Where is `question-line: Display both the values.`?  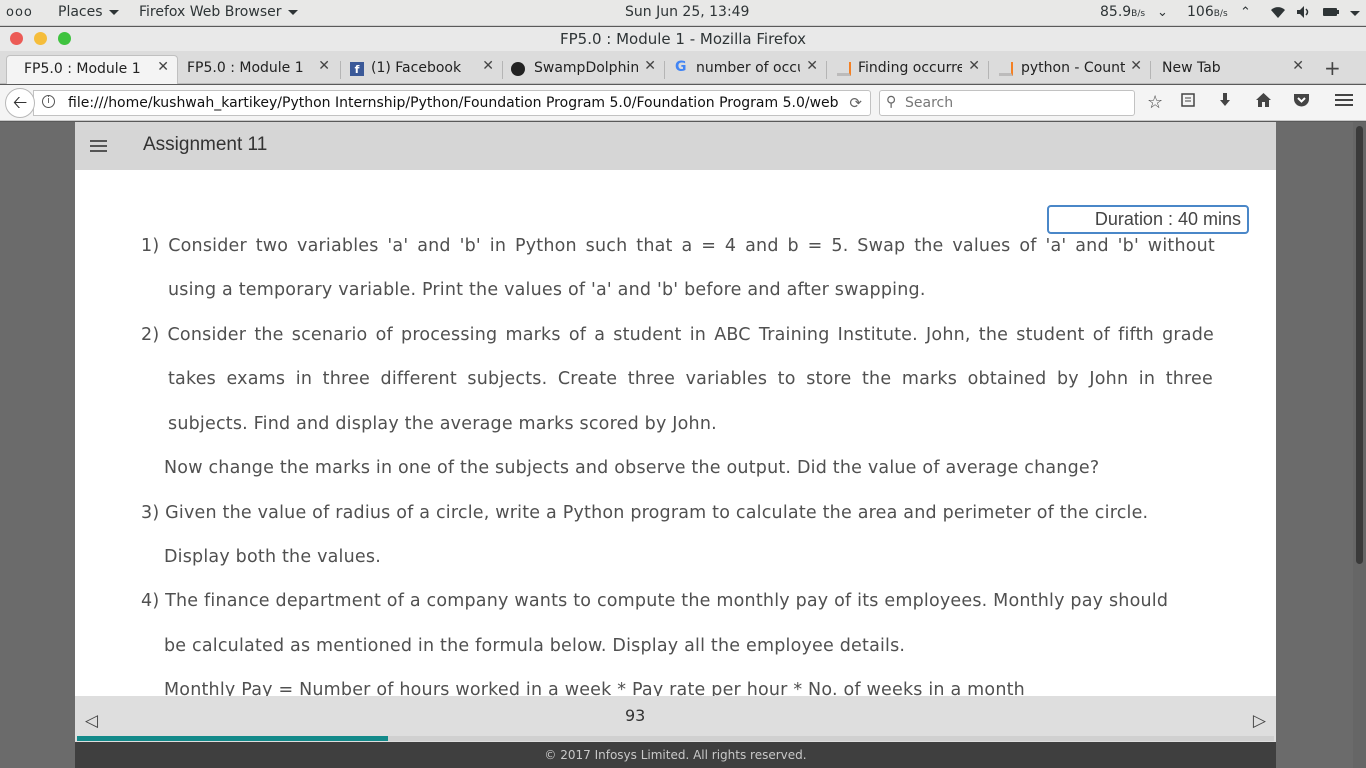 question-line: Display both the values. is located at coordinates (272, 557).